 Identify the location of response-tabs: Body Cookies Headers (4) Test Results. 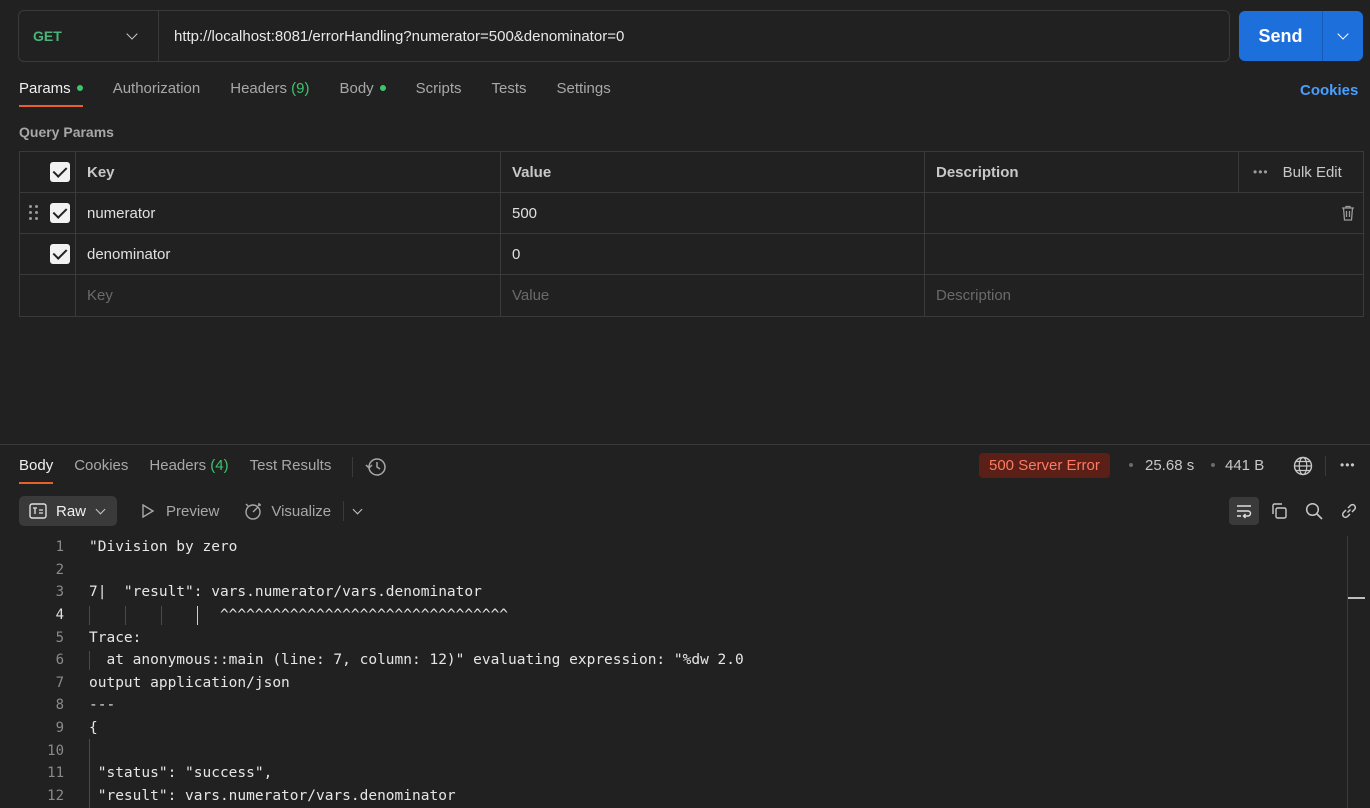
(203, 470).